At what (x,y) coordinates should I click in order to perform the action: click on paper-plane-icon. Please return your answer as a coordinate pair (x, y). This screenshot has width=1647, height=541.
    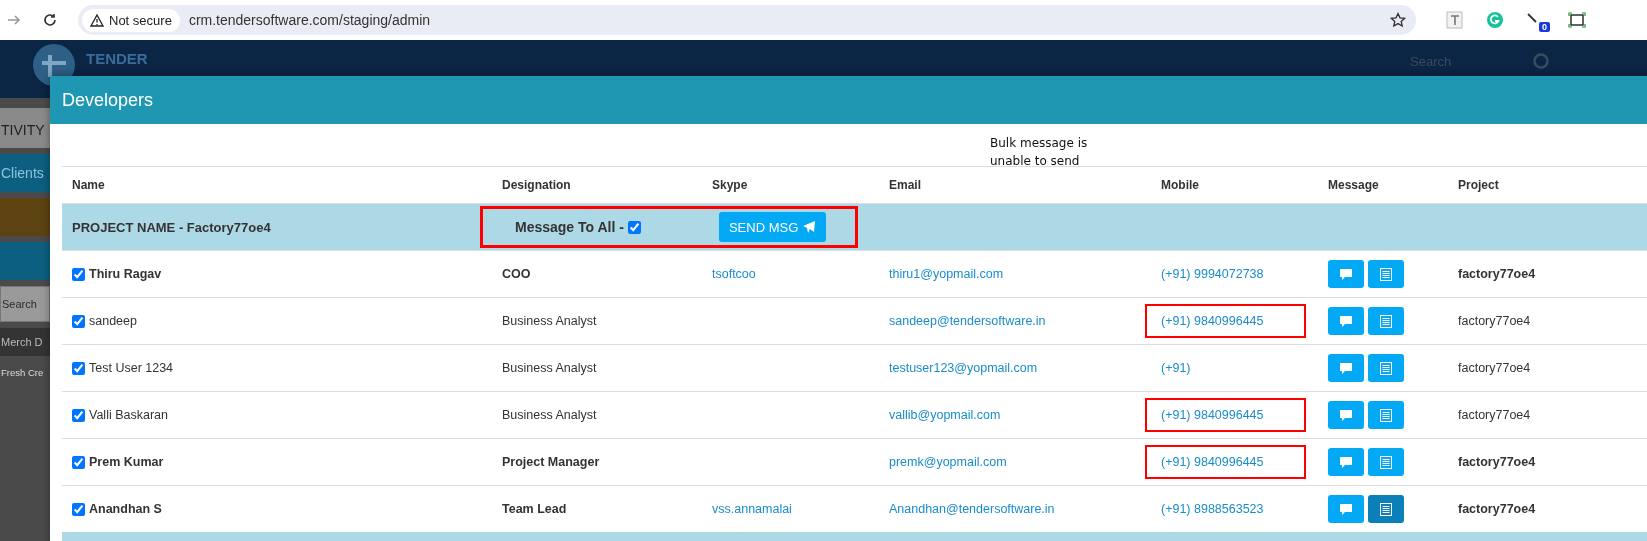
    Looking at the image, I should click on (809, 227).